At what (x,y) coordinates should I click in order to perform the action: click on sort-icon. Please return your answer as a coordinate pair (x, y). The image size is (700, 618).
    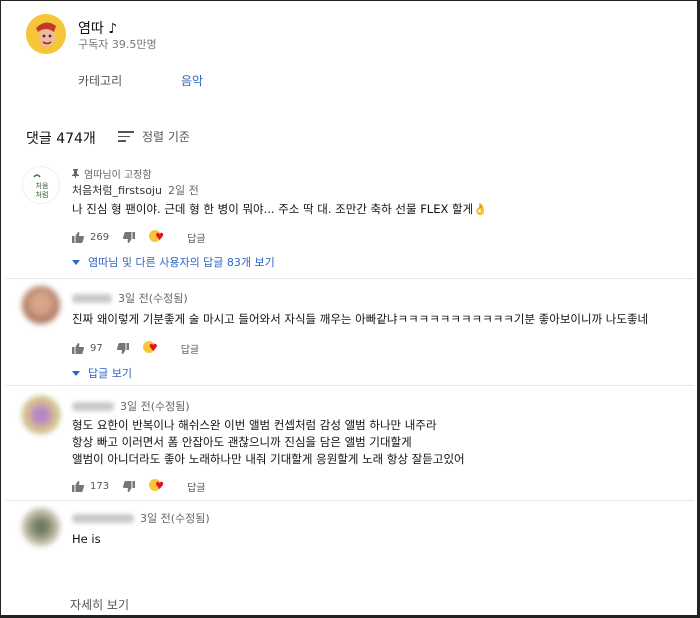
    Looking at the image, I should click on (126, 136).